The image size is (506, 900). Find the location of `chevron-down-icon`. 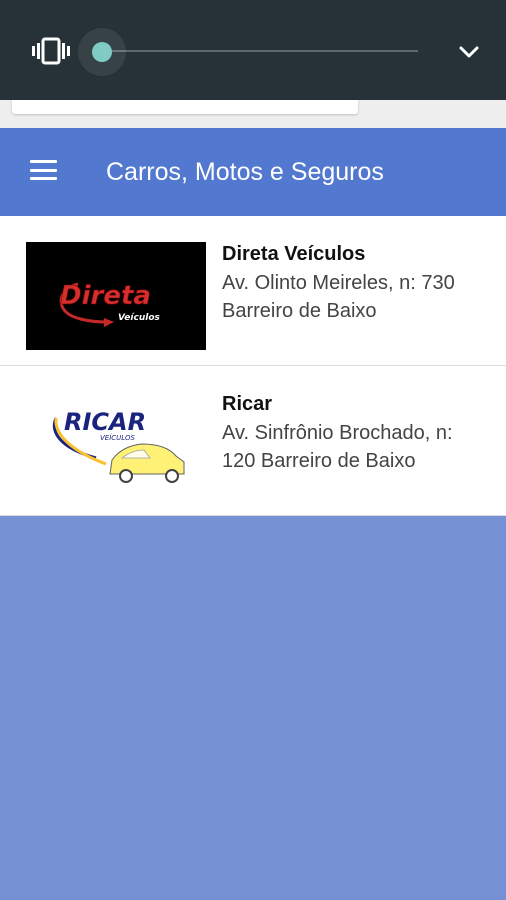

chevron-down-icon is located at coordinates (469, 52).